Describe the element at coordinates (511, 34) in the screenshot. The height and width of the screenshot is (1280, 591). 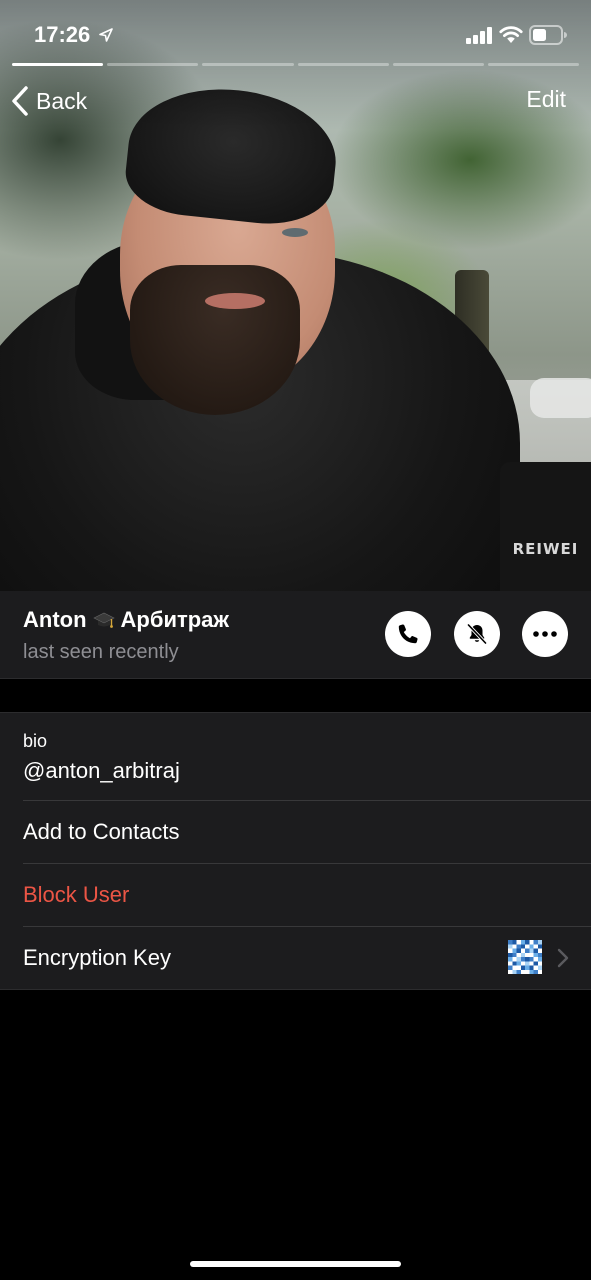
I see `wifi-icon` at that location.